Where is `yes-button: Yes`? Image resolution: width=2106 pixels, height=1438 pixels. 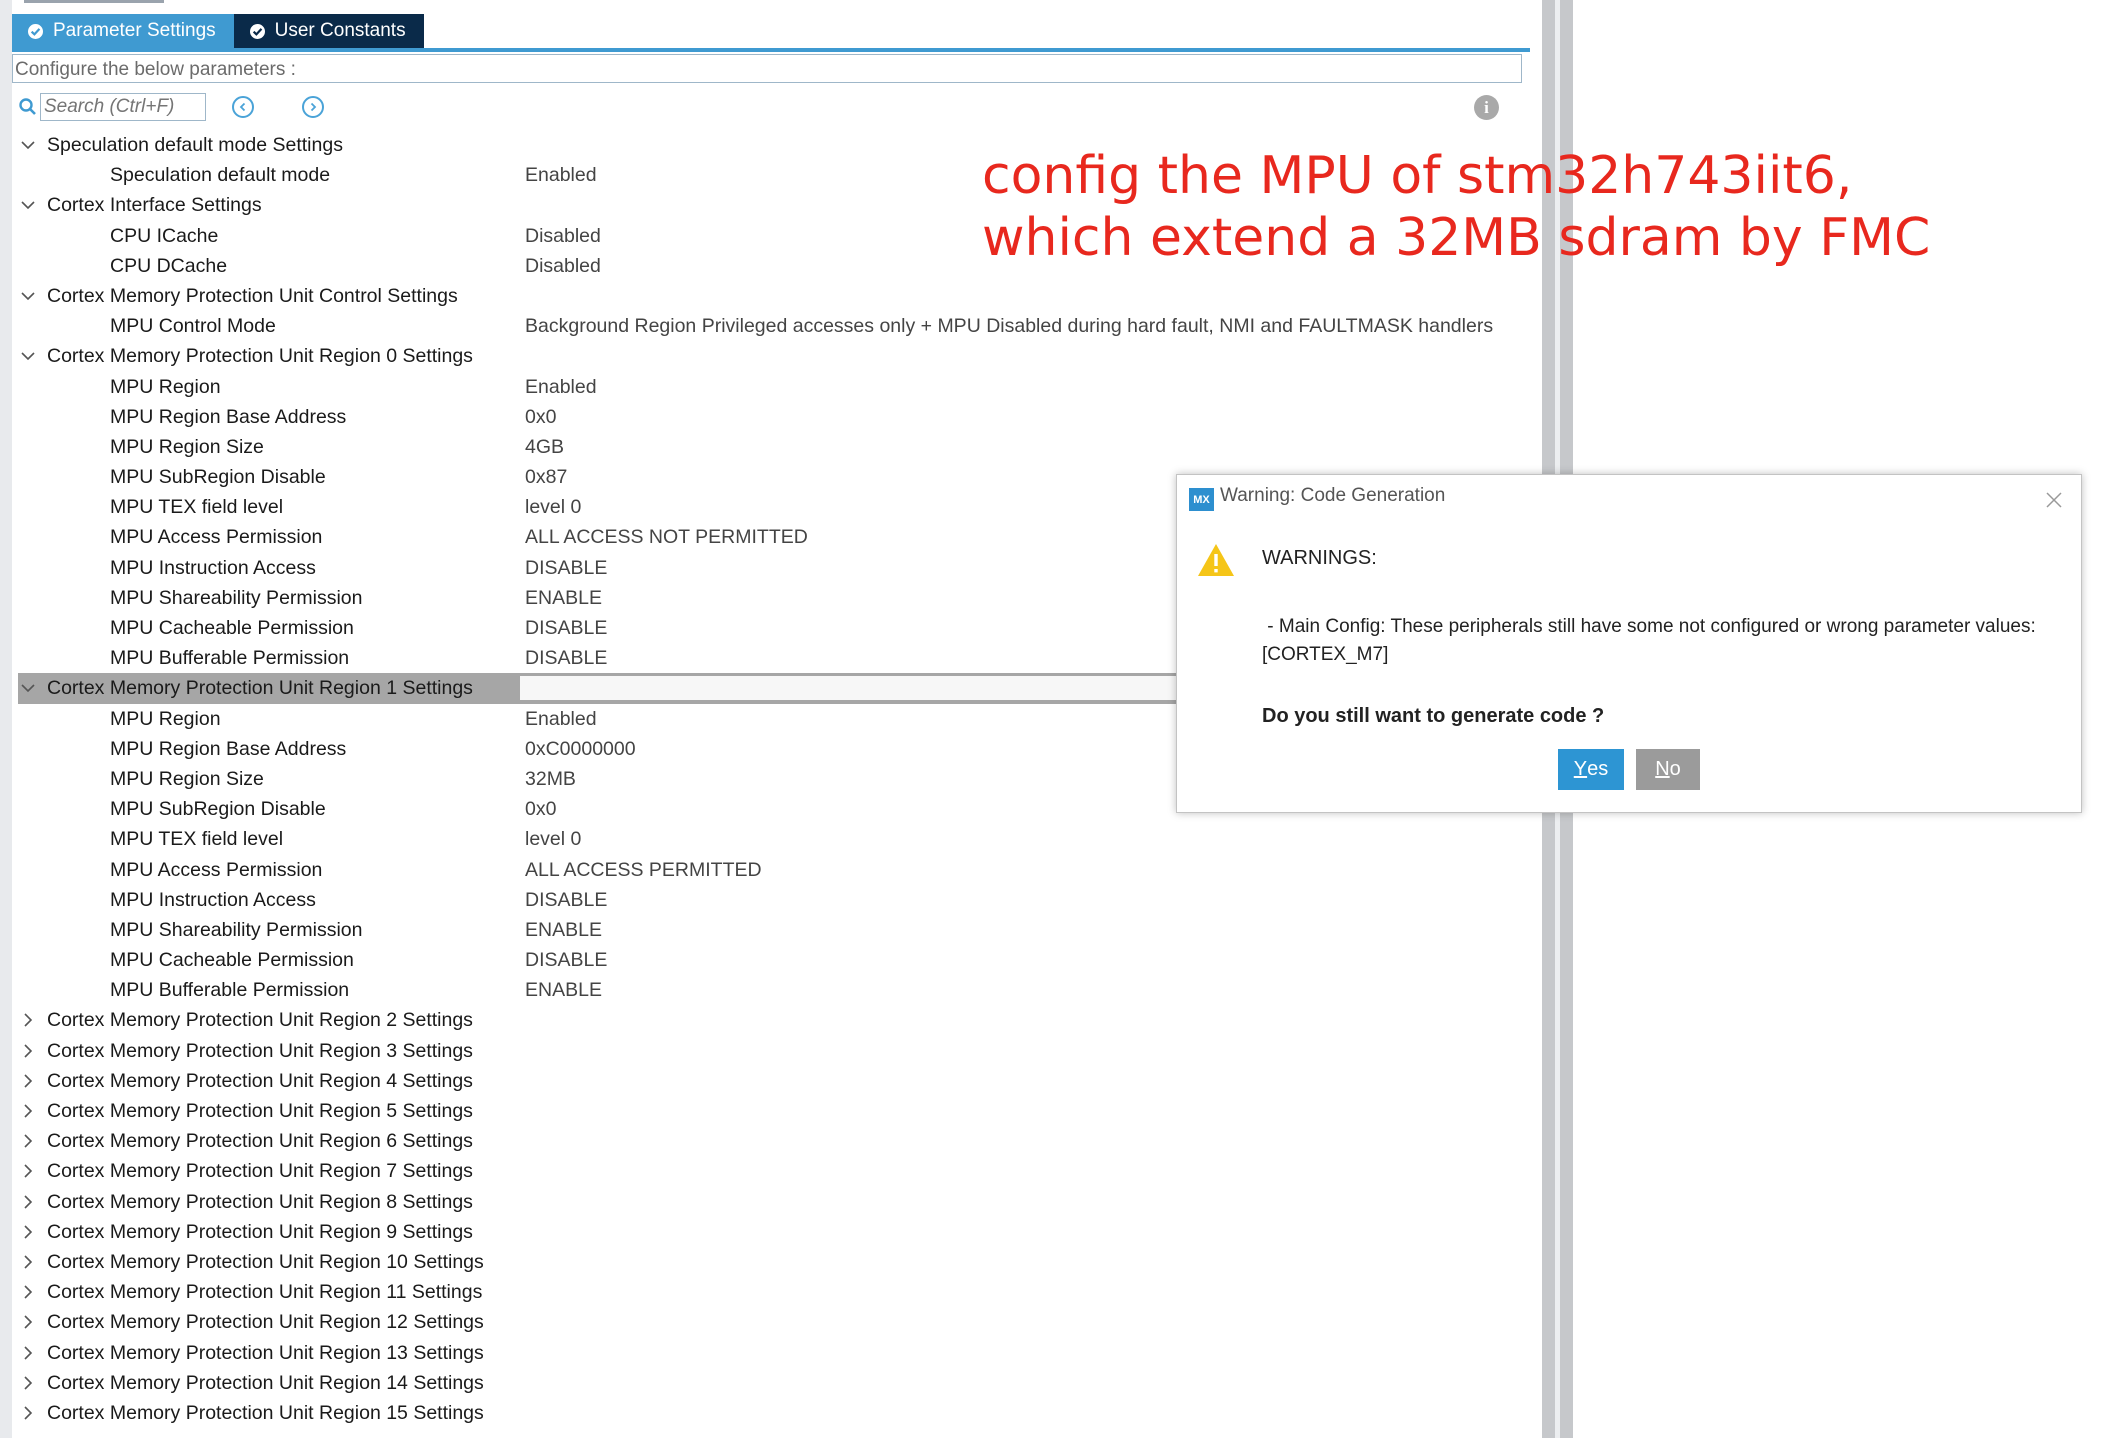
yes-button: Yes is located at coordinates (1591, 769).